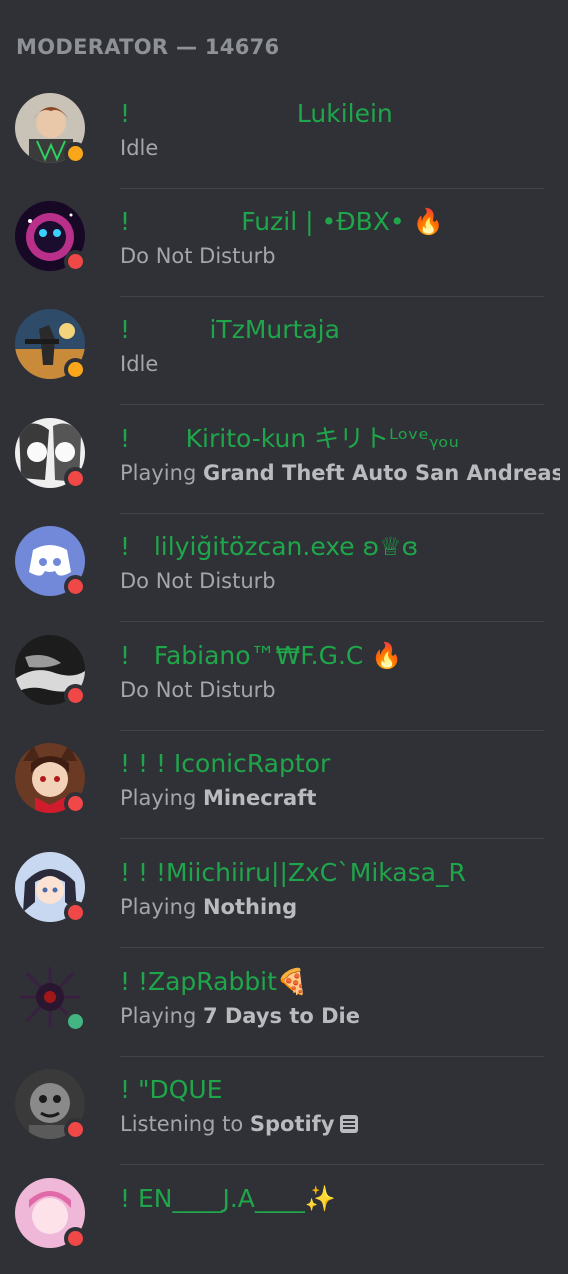  I want to click on member-row: ! Fuzil | •ĐBX• 🔥 Do Not Disturb, so click(284, 243).